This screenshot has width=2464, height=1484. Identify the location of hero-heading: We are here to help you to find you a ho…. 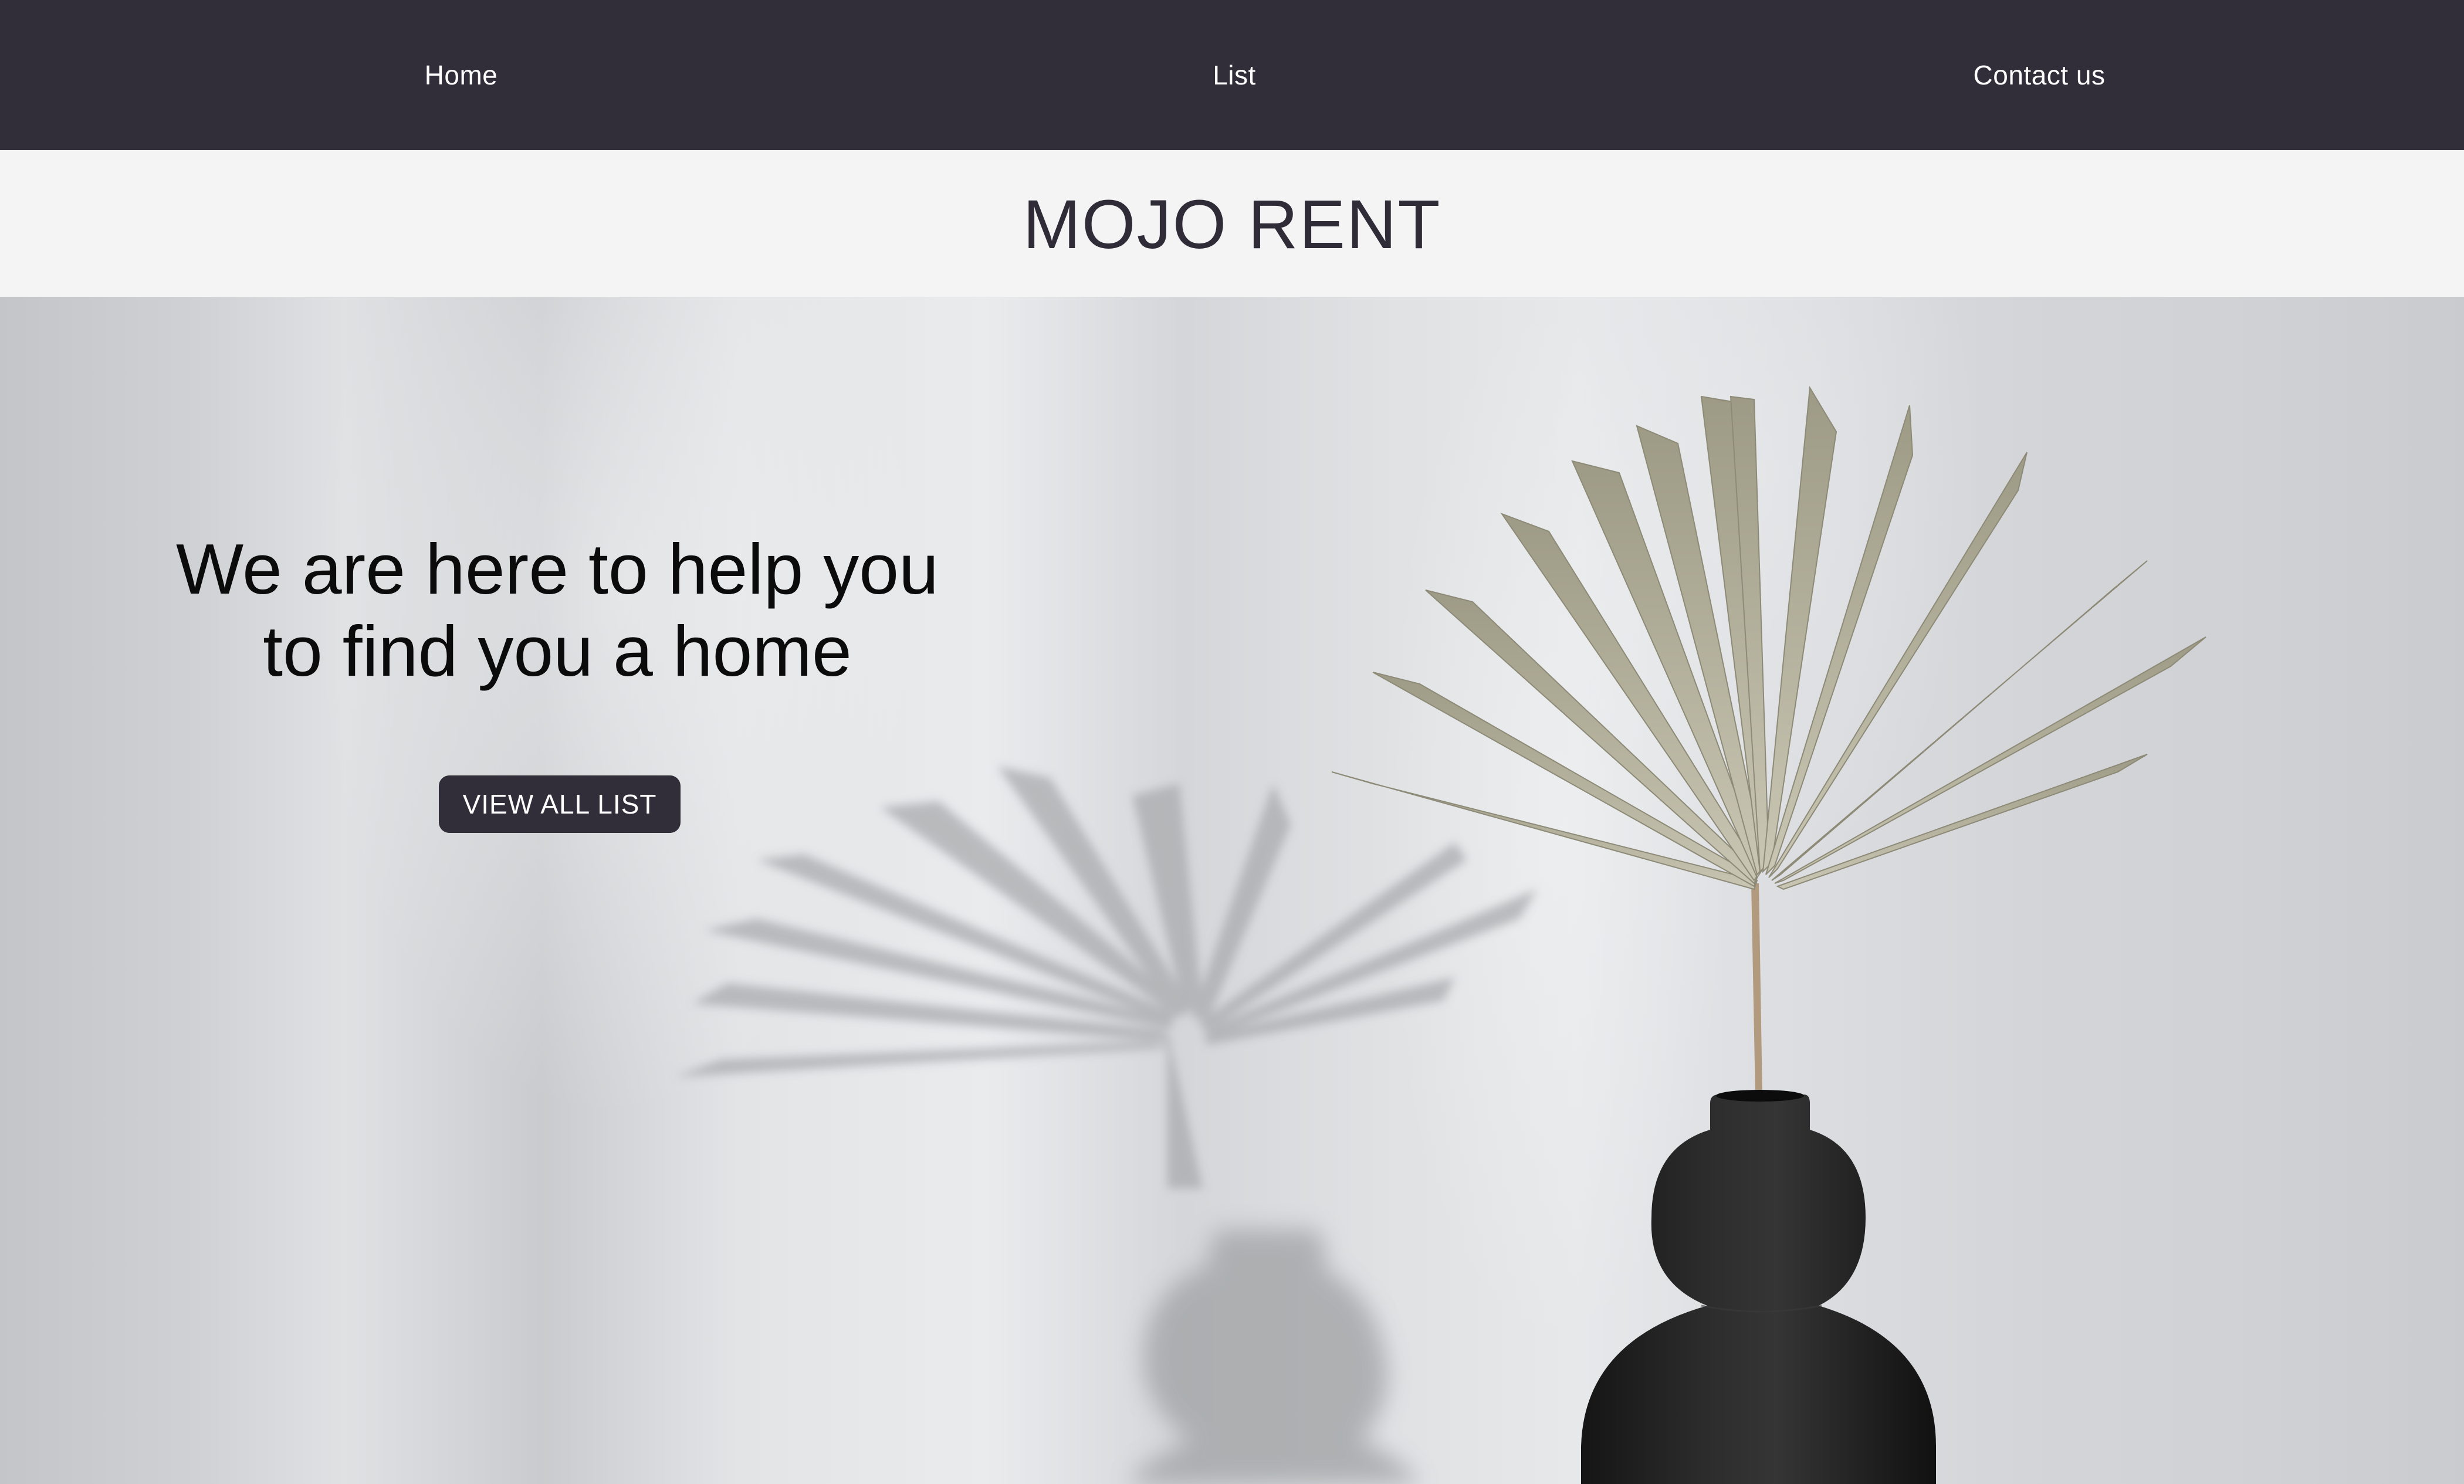
(557, 610).